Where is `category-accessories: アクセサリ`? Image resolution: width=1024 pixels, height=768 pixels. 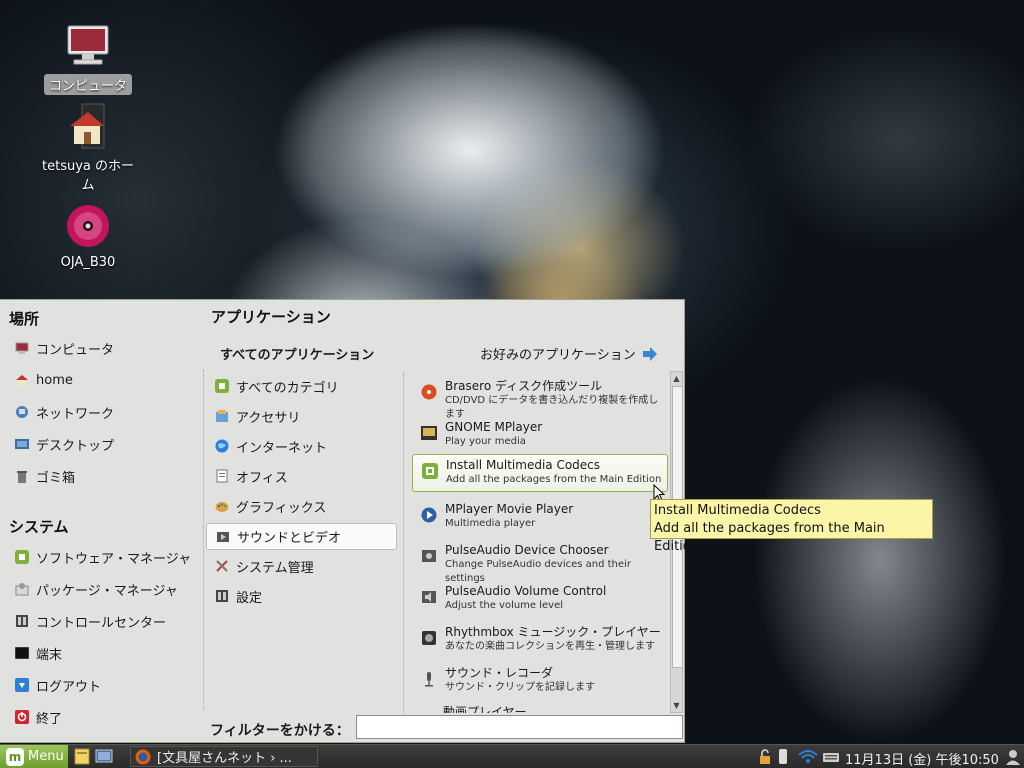 category-accessories: アクセサリ is located at coordinates (304, 416).